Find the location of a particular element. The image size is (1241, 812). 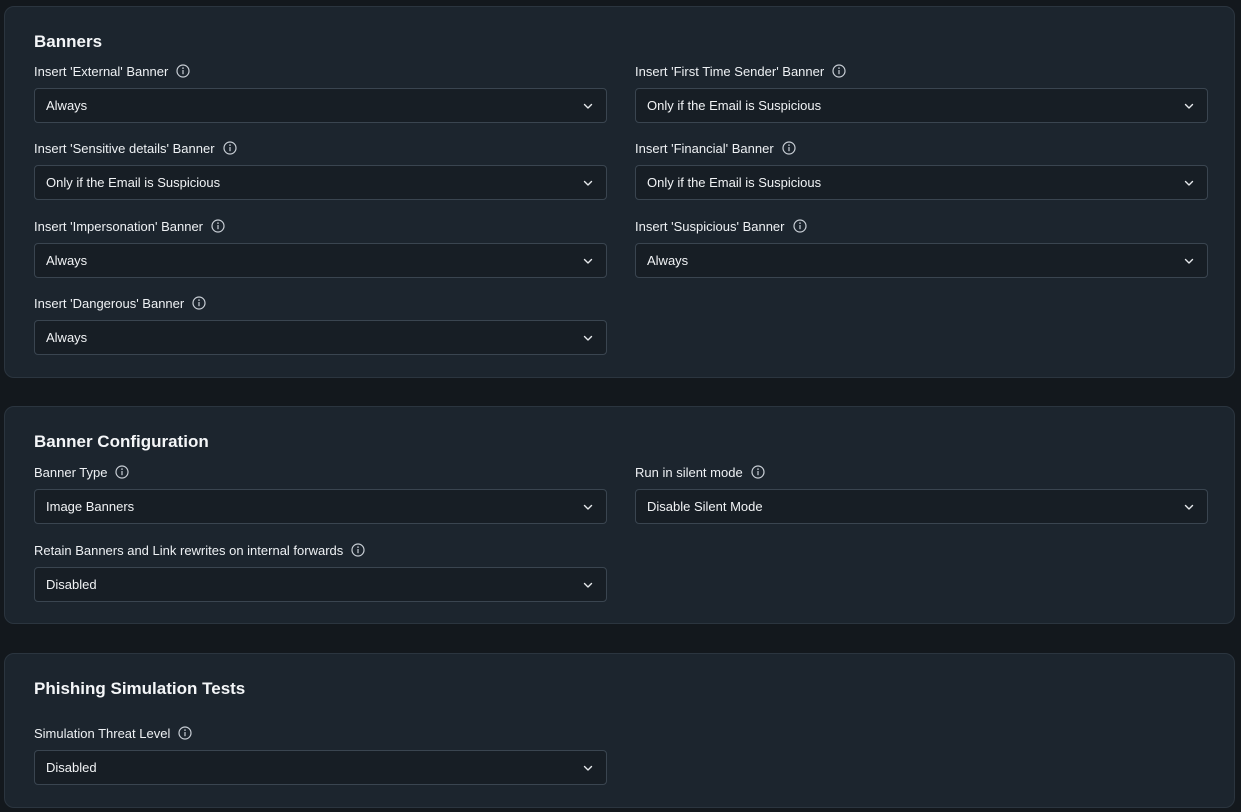

dangerous-banner-field: Insert 'Dangerous' Banner Always is located at coordinates (320, 324).